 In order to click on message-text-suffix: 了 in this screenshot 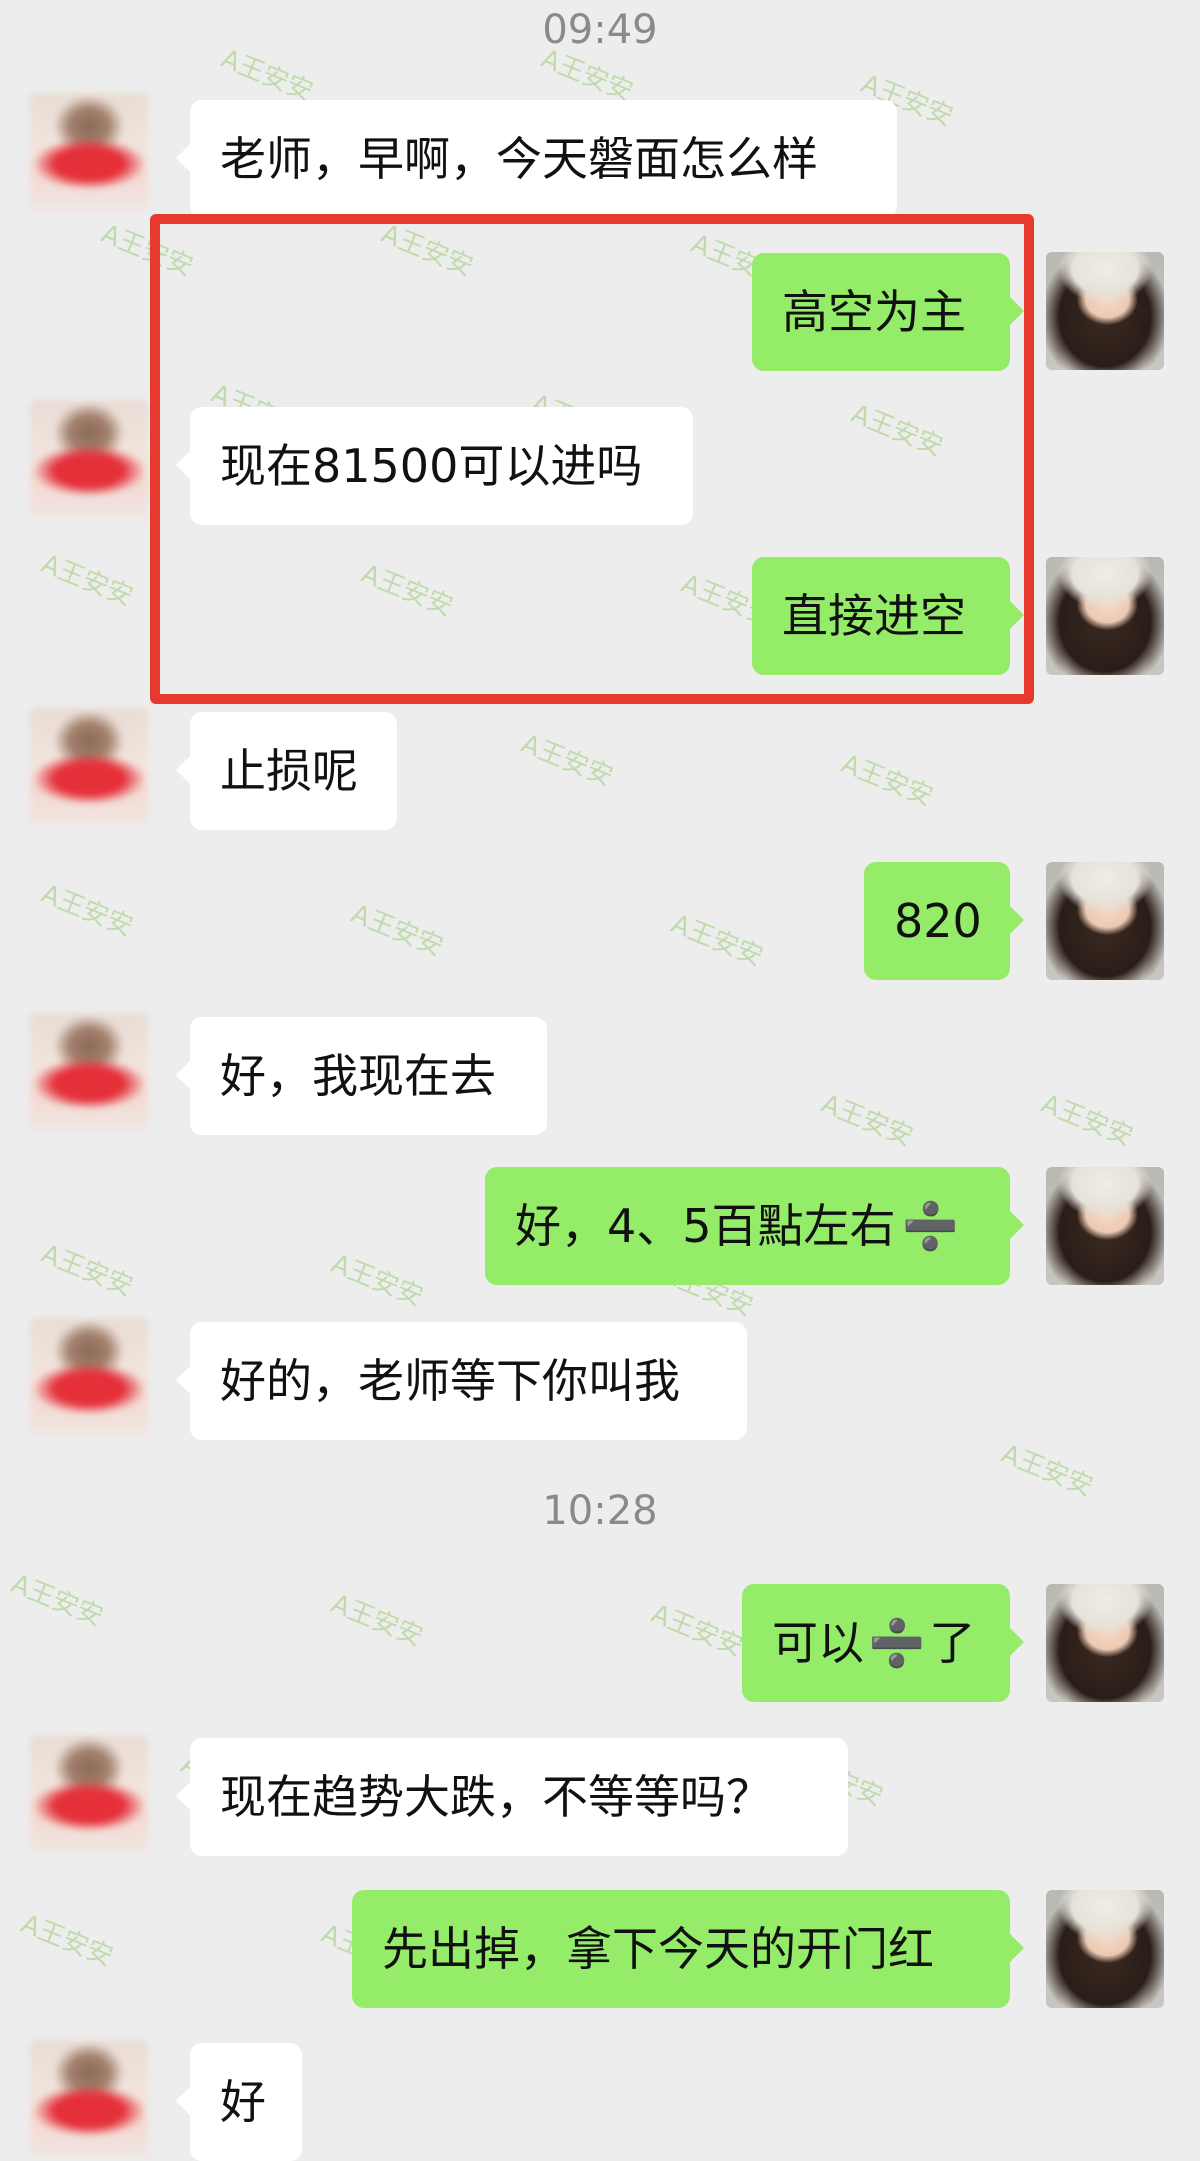, I will do `click(952, 1643)`.